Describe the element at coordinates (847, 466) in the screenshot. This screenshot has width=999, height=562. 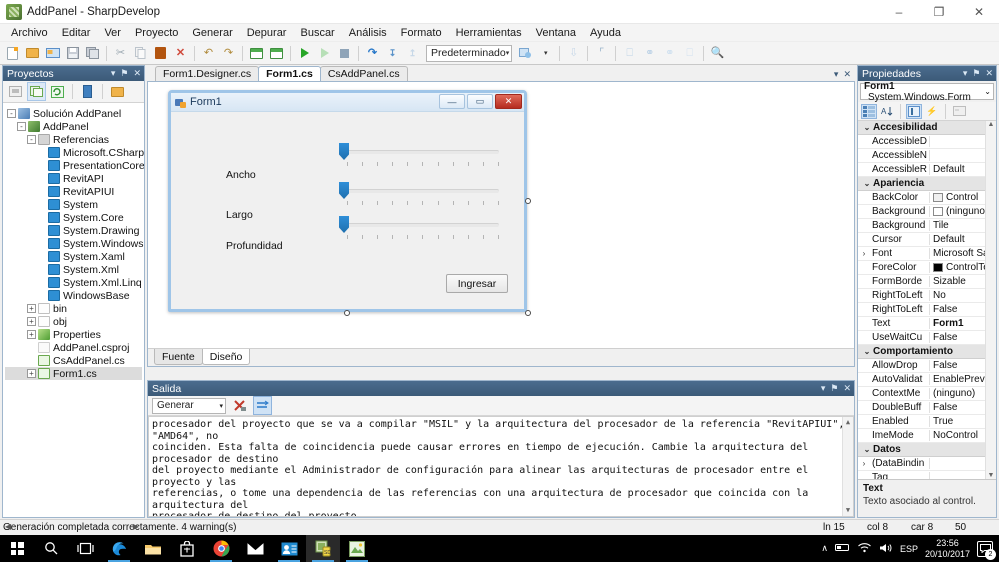
I see `output-scrollbar: ▲ ▼` at that location.